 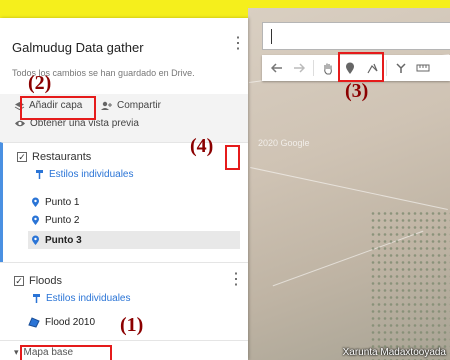 What do you see at coordinates (63, 240) in the screenshot?
I see `item-label: Punto 3` at bounding box center [63, 240].